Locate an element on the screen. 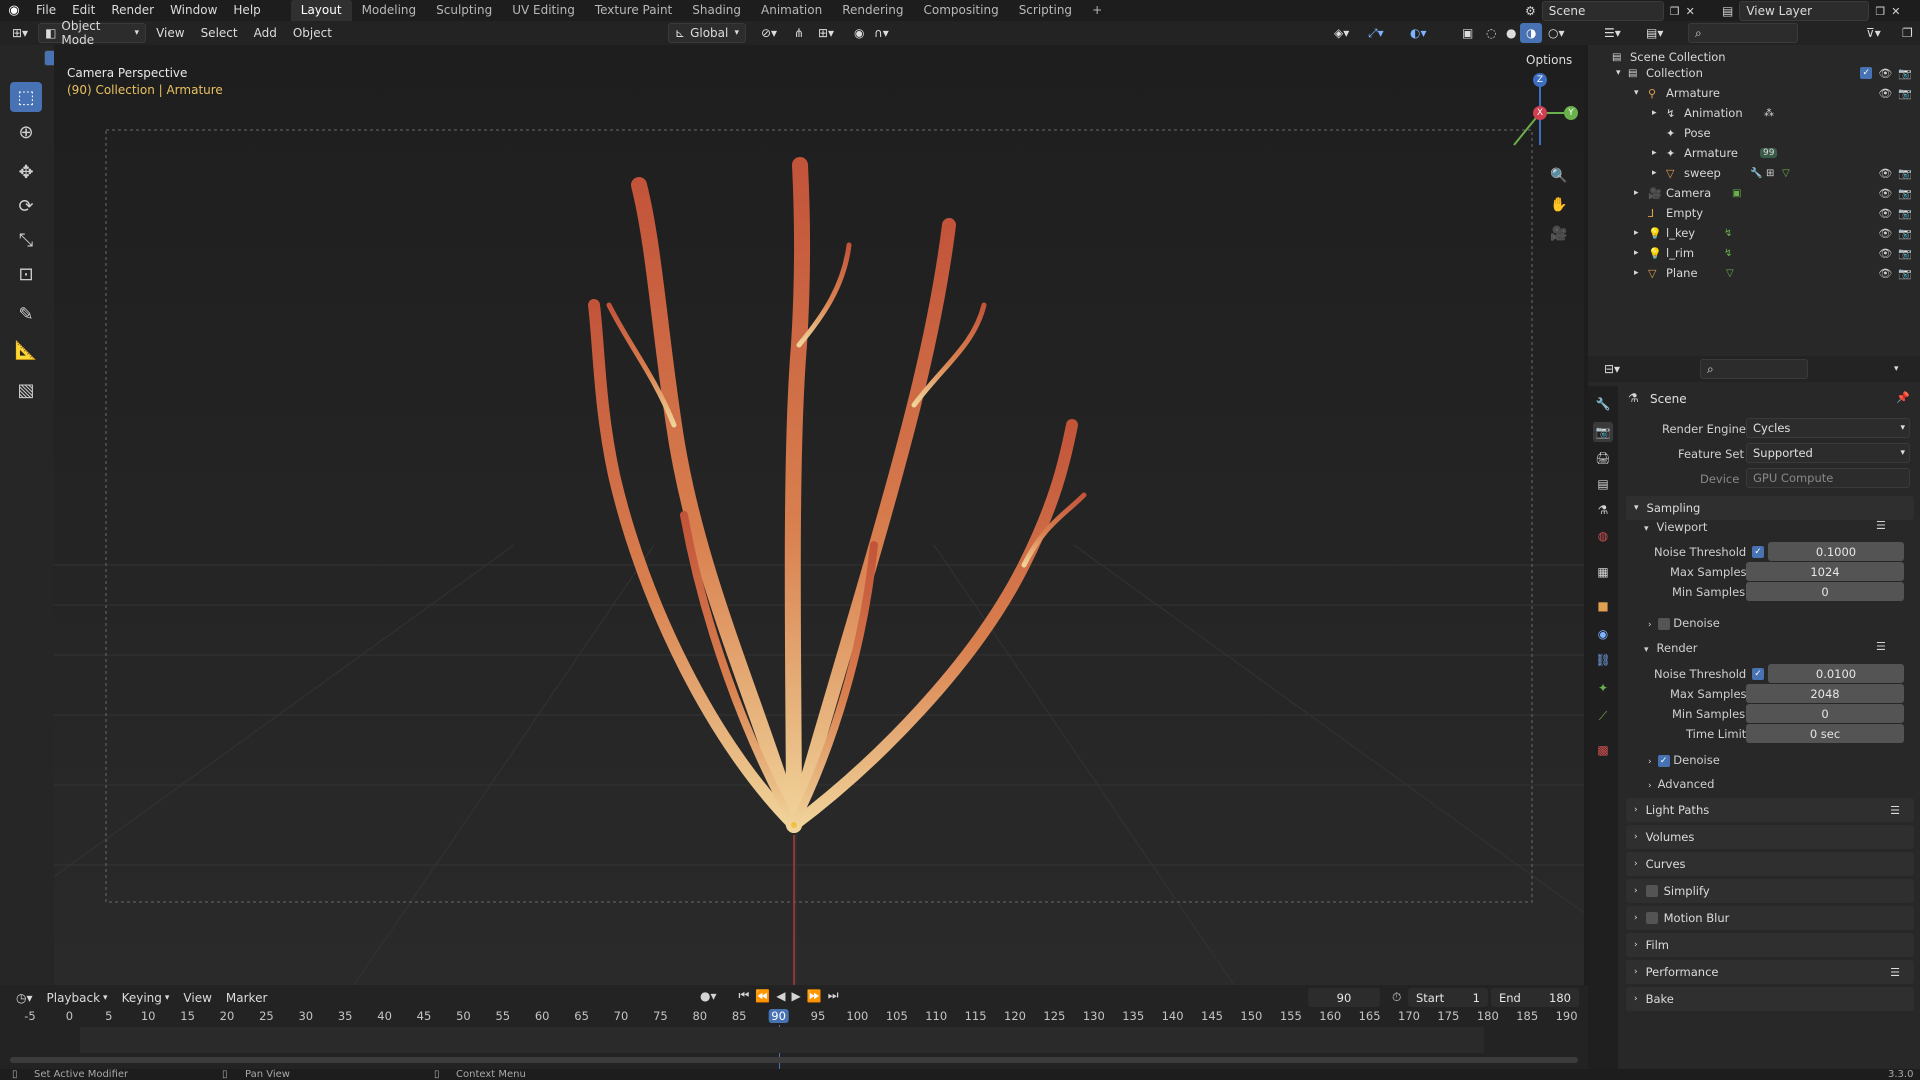  falloff-icon: ∩▾ is located at coordinates (881, 33).